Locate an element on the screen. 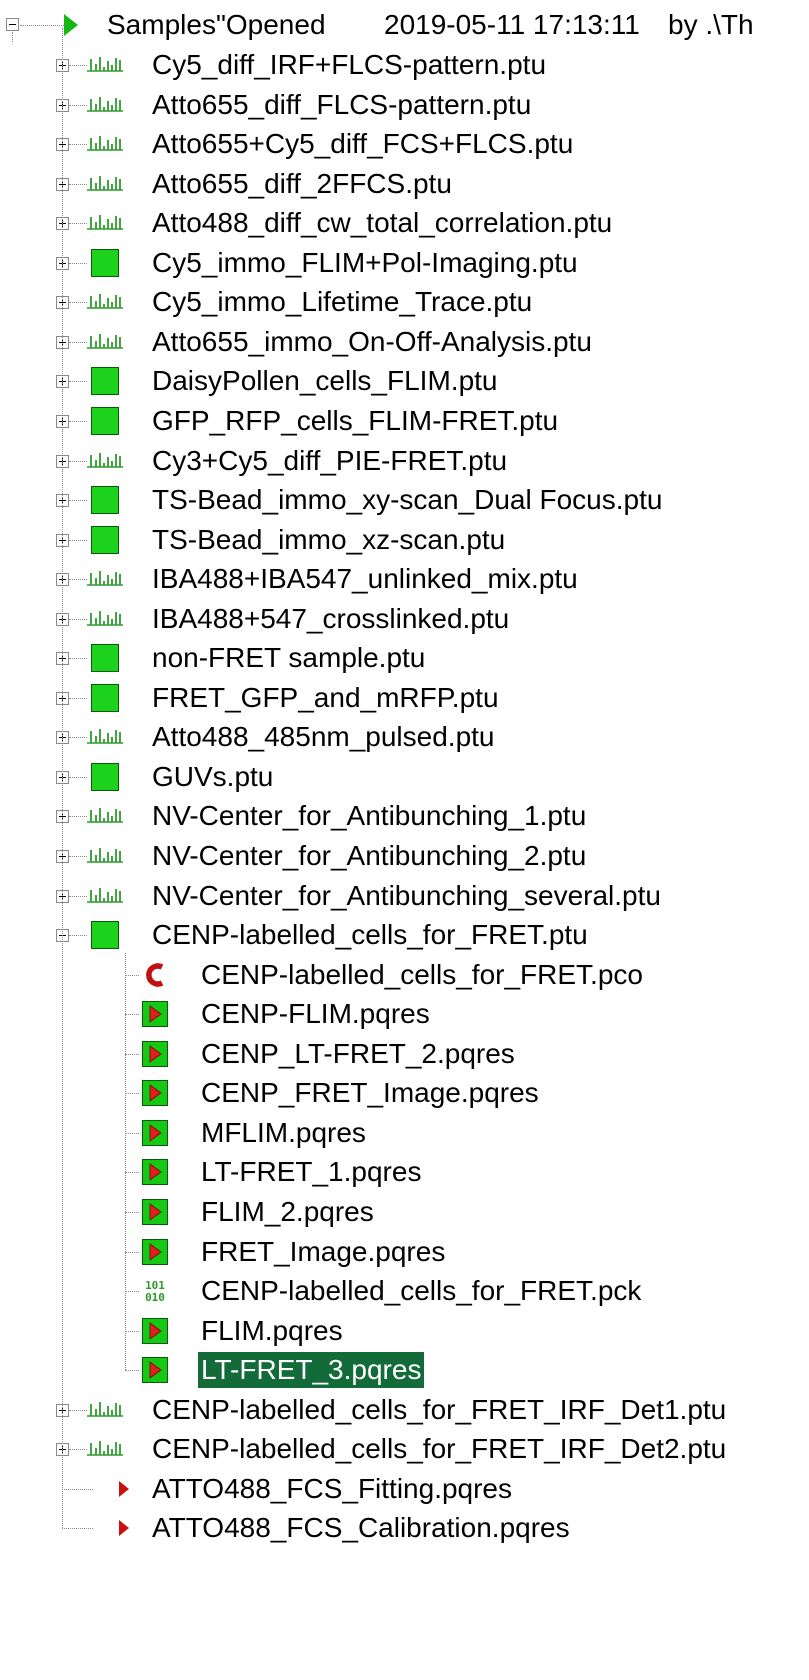 The height and width of the screenshot is (1680, 809). tree-item: Cy5_immo_Lifetime_Trace.ptu is located at coordinates (404, 302).